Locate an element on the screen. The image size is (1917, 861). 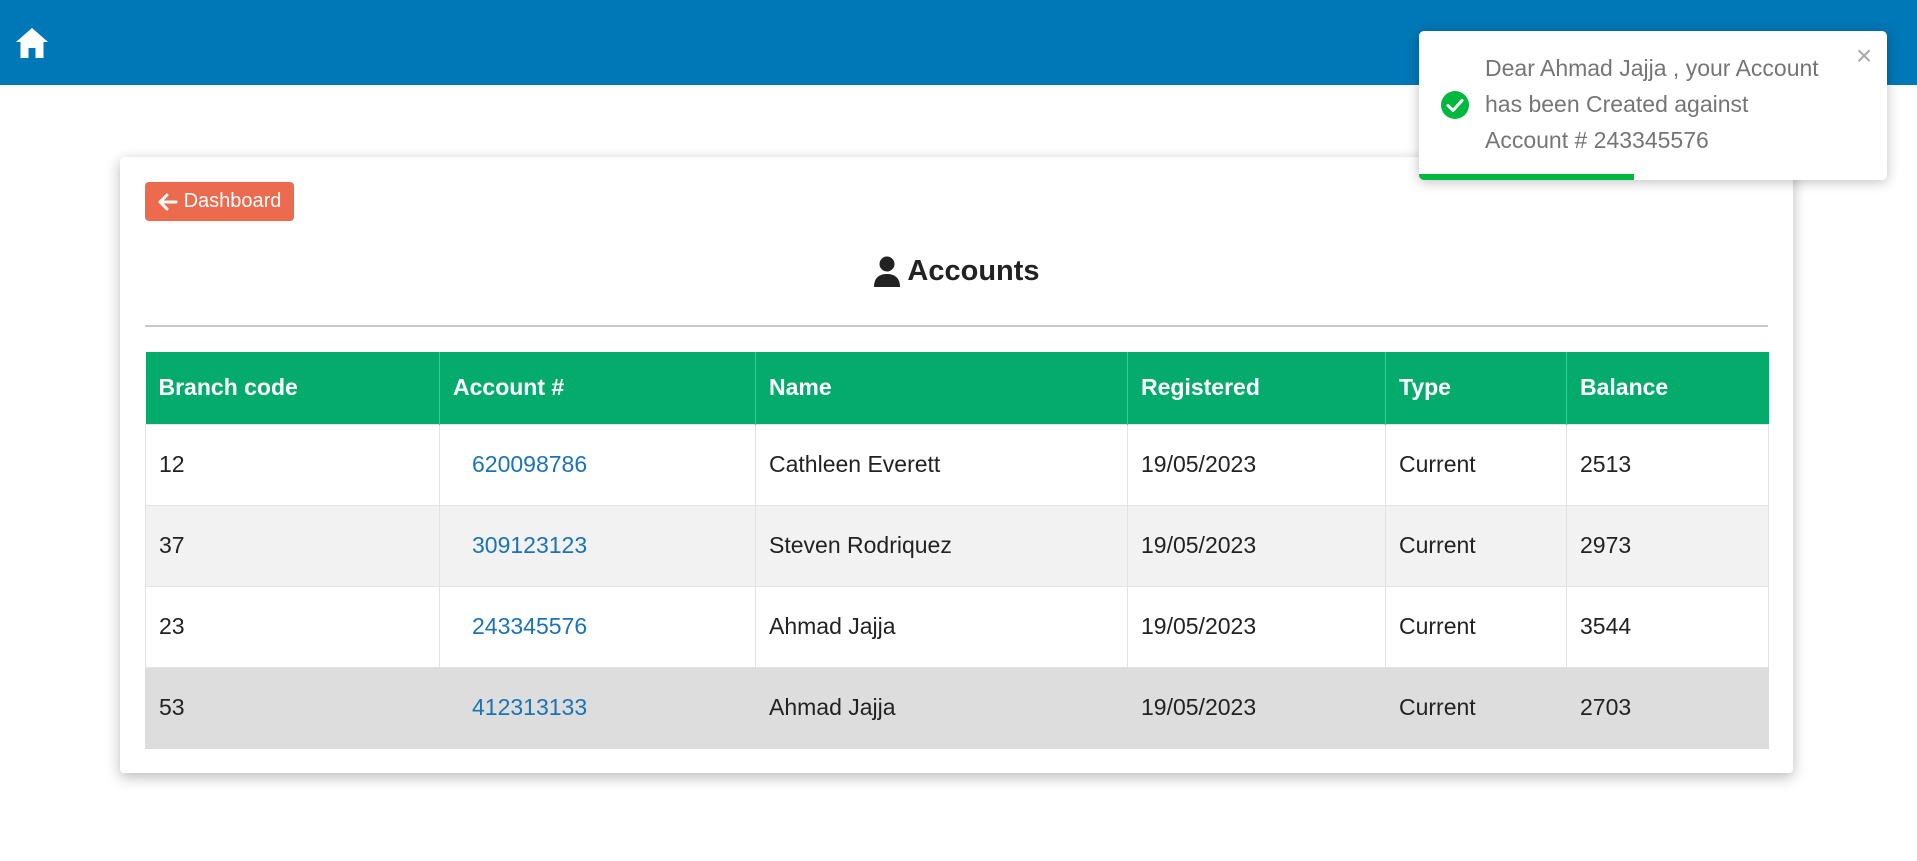
dashboard-back-button: Dashboard is located at coordinates (219, 201).